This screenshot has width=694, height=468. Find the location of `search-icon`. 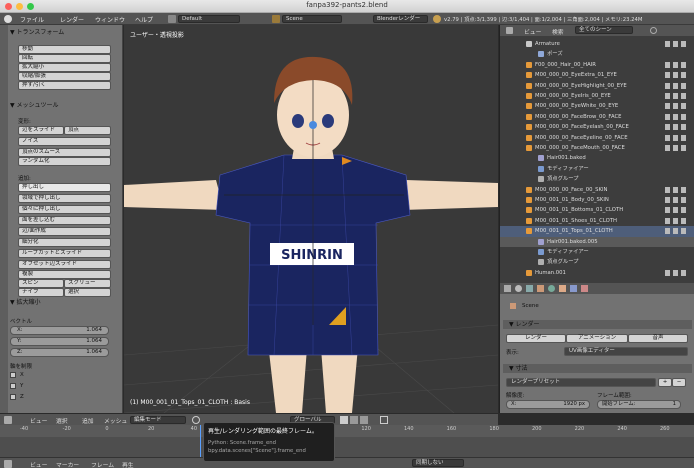

search-icon is located at coordinates (653, 30).